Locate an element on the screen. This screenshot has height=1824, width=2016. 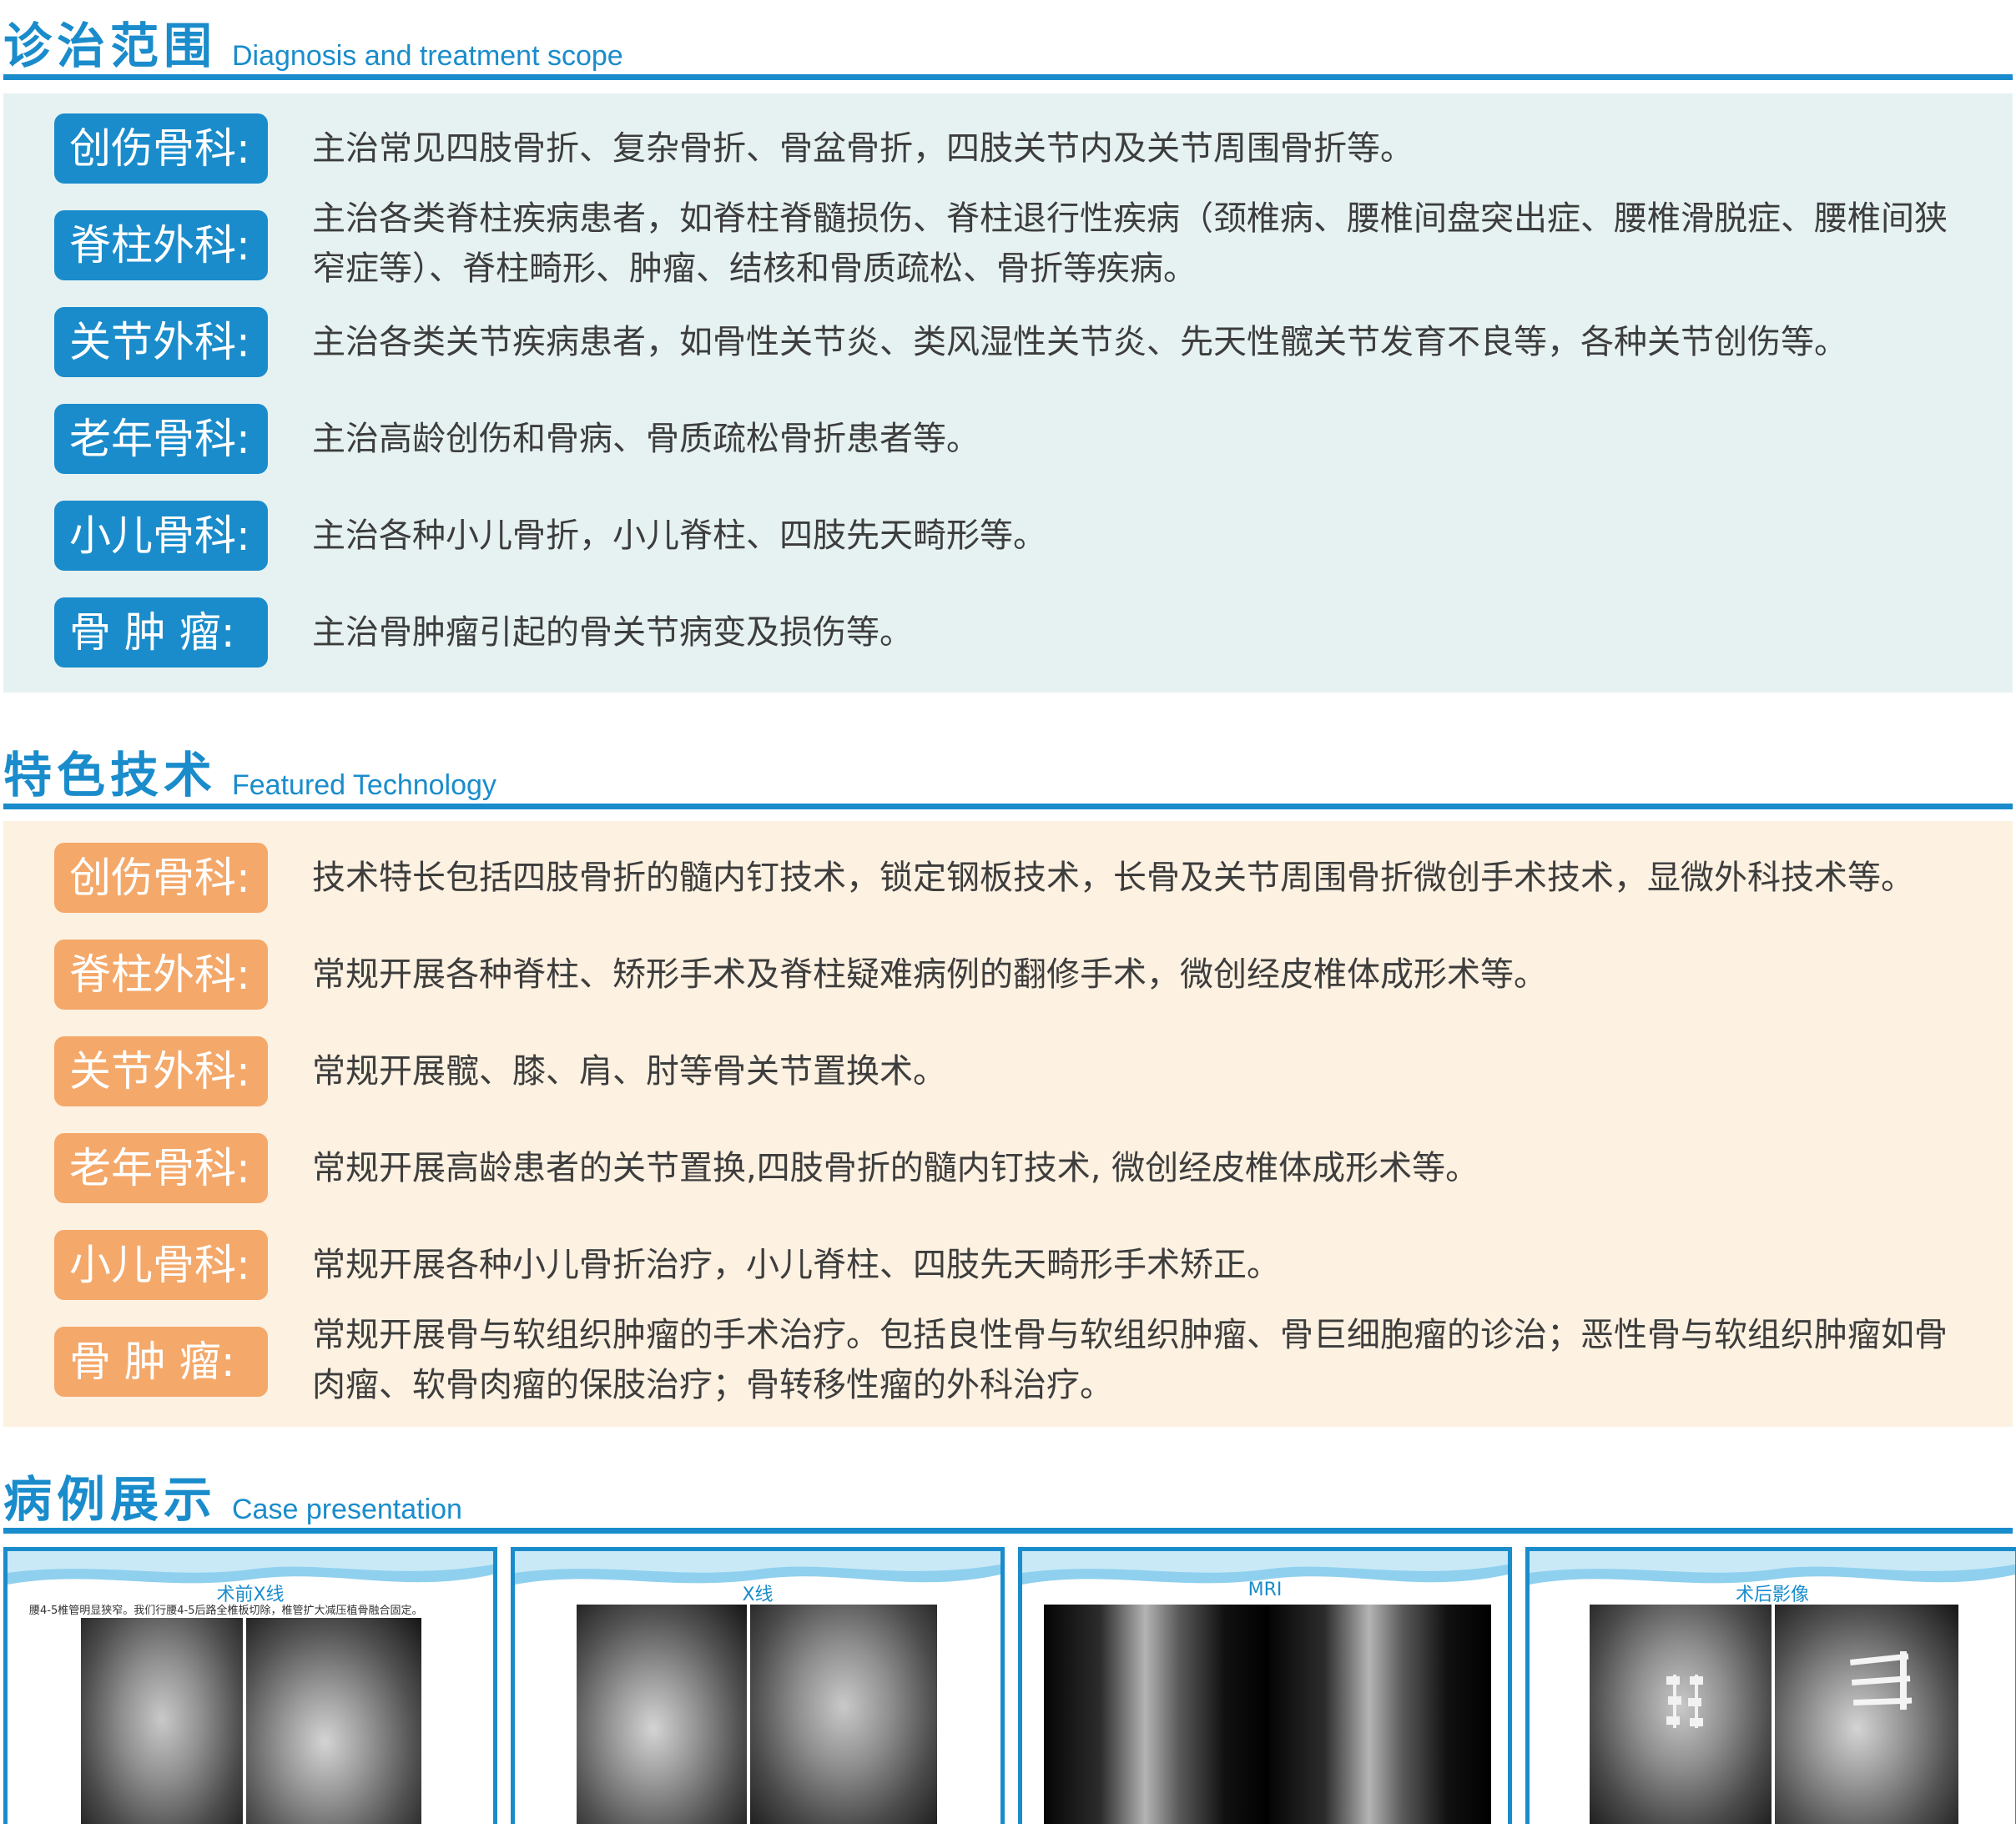
case-panel-postop: 术后影像 is located at coordinates (1770, 1685).